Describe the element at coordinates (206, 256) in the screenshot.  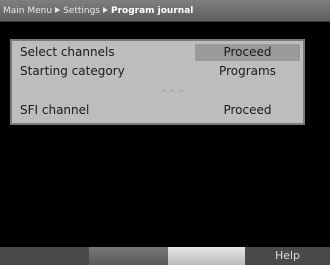
I see `yellow-key-button` at that location.